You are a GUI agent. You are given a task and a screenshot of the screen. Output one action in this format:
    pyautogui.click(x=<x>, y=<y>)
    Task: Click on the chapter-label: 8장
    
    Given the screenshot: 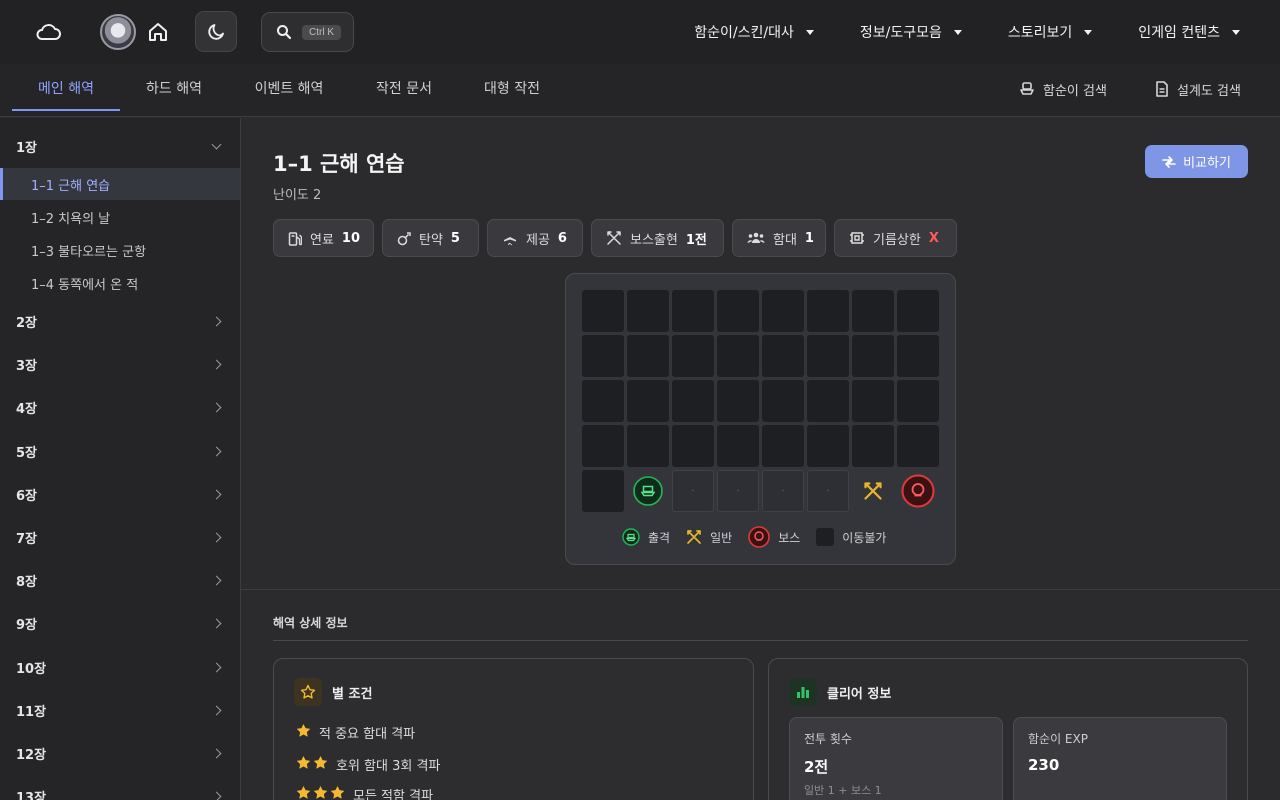 What is the action you would take?
    pyautogui.click(x=27, y=582)
    